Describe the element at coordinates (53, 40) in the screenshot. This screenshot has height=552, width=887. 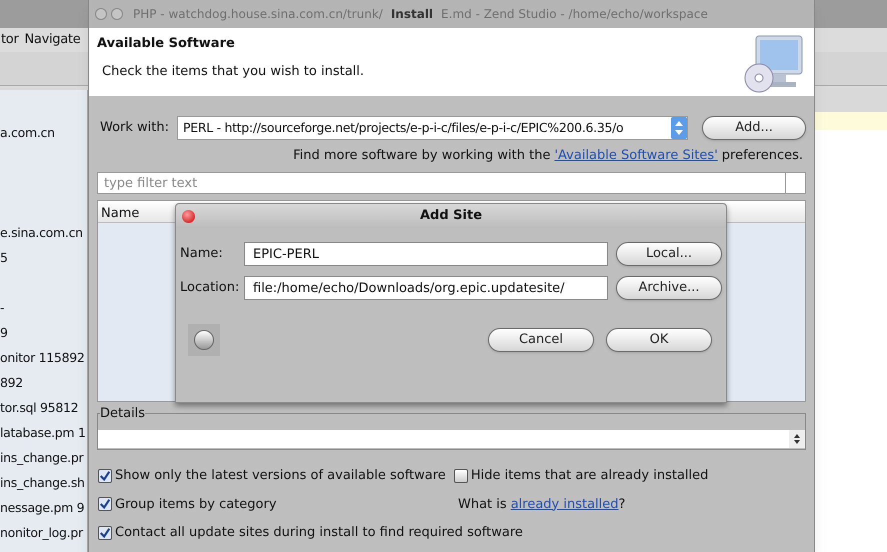
I see `menu-item: Navigate` at that location.